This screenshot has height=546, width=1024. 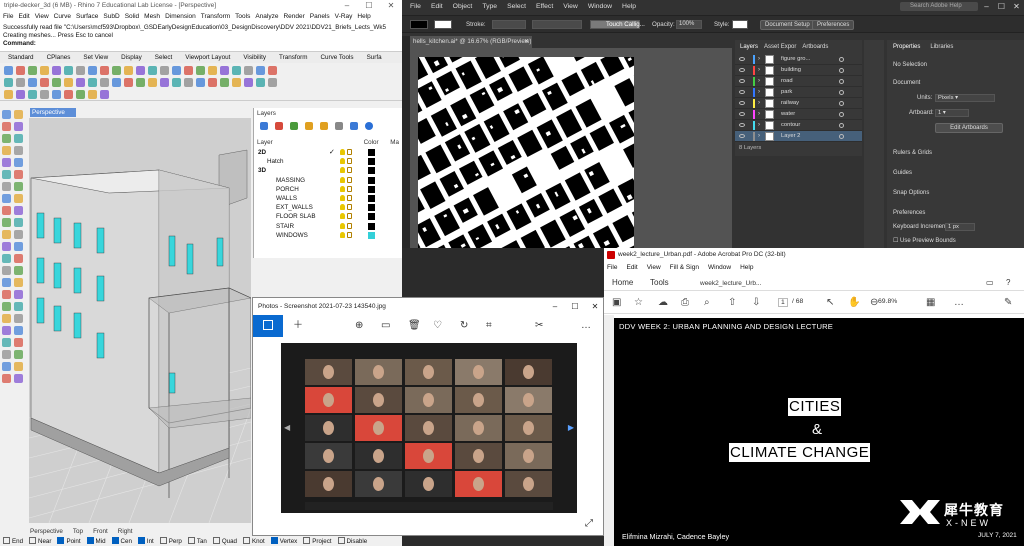 What do you see at coordinates (268, 326) in the screenshot?
I see `see-all-photos-button` at bounding box center [268, 326].